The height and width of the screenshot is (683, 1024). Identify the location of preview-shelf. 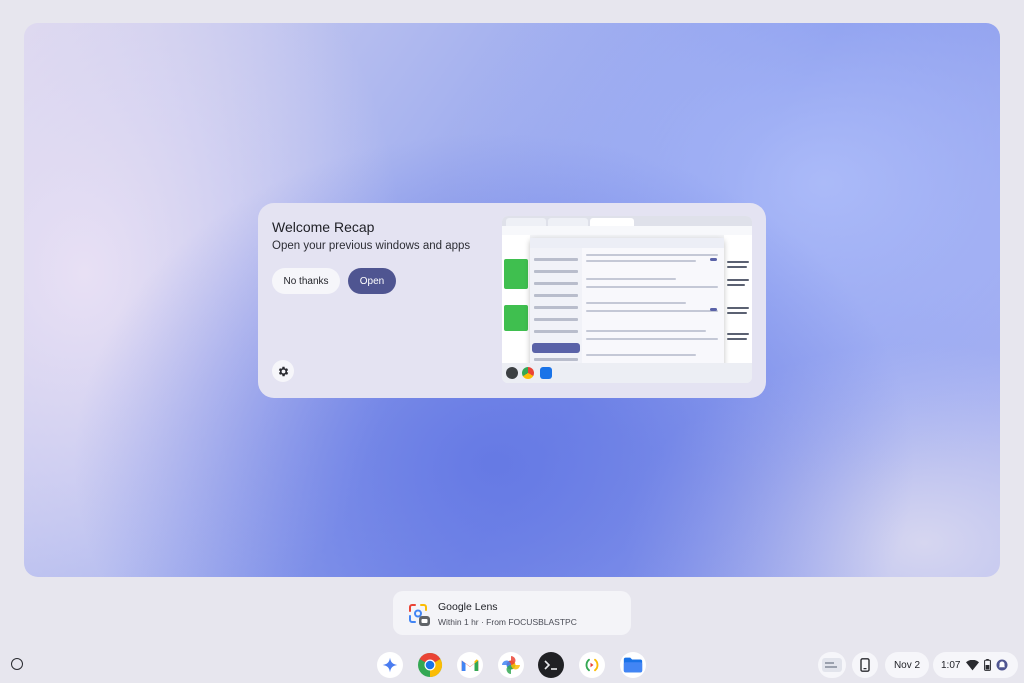
(627, 373).